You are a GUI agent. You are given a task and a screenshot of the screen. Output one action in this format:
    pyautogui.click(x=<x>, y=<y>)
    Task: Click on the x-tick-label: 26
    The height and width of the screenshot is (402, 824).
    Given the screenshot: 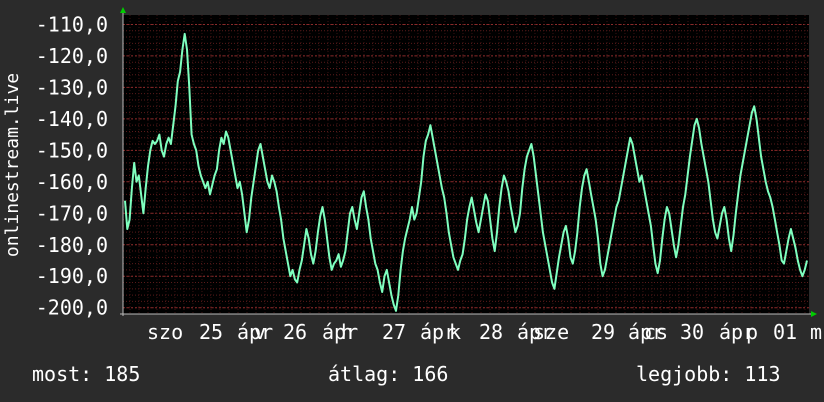 What is the action you would take?
    pyautogui.click(x=295, y=332)
    